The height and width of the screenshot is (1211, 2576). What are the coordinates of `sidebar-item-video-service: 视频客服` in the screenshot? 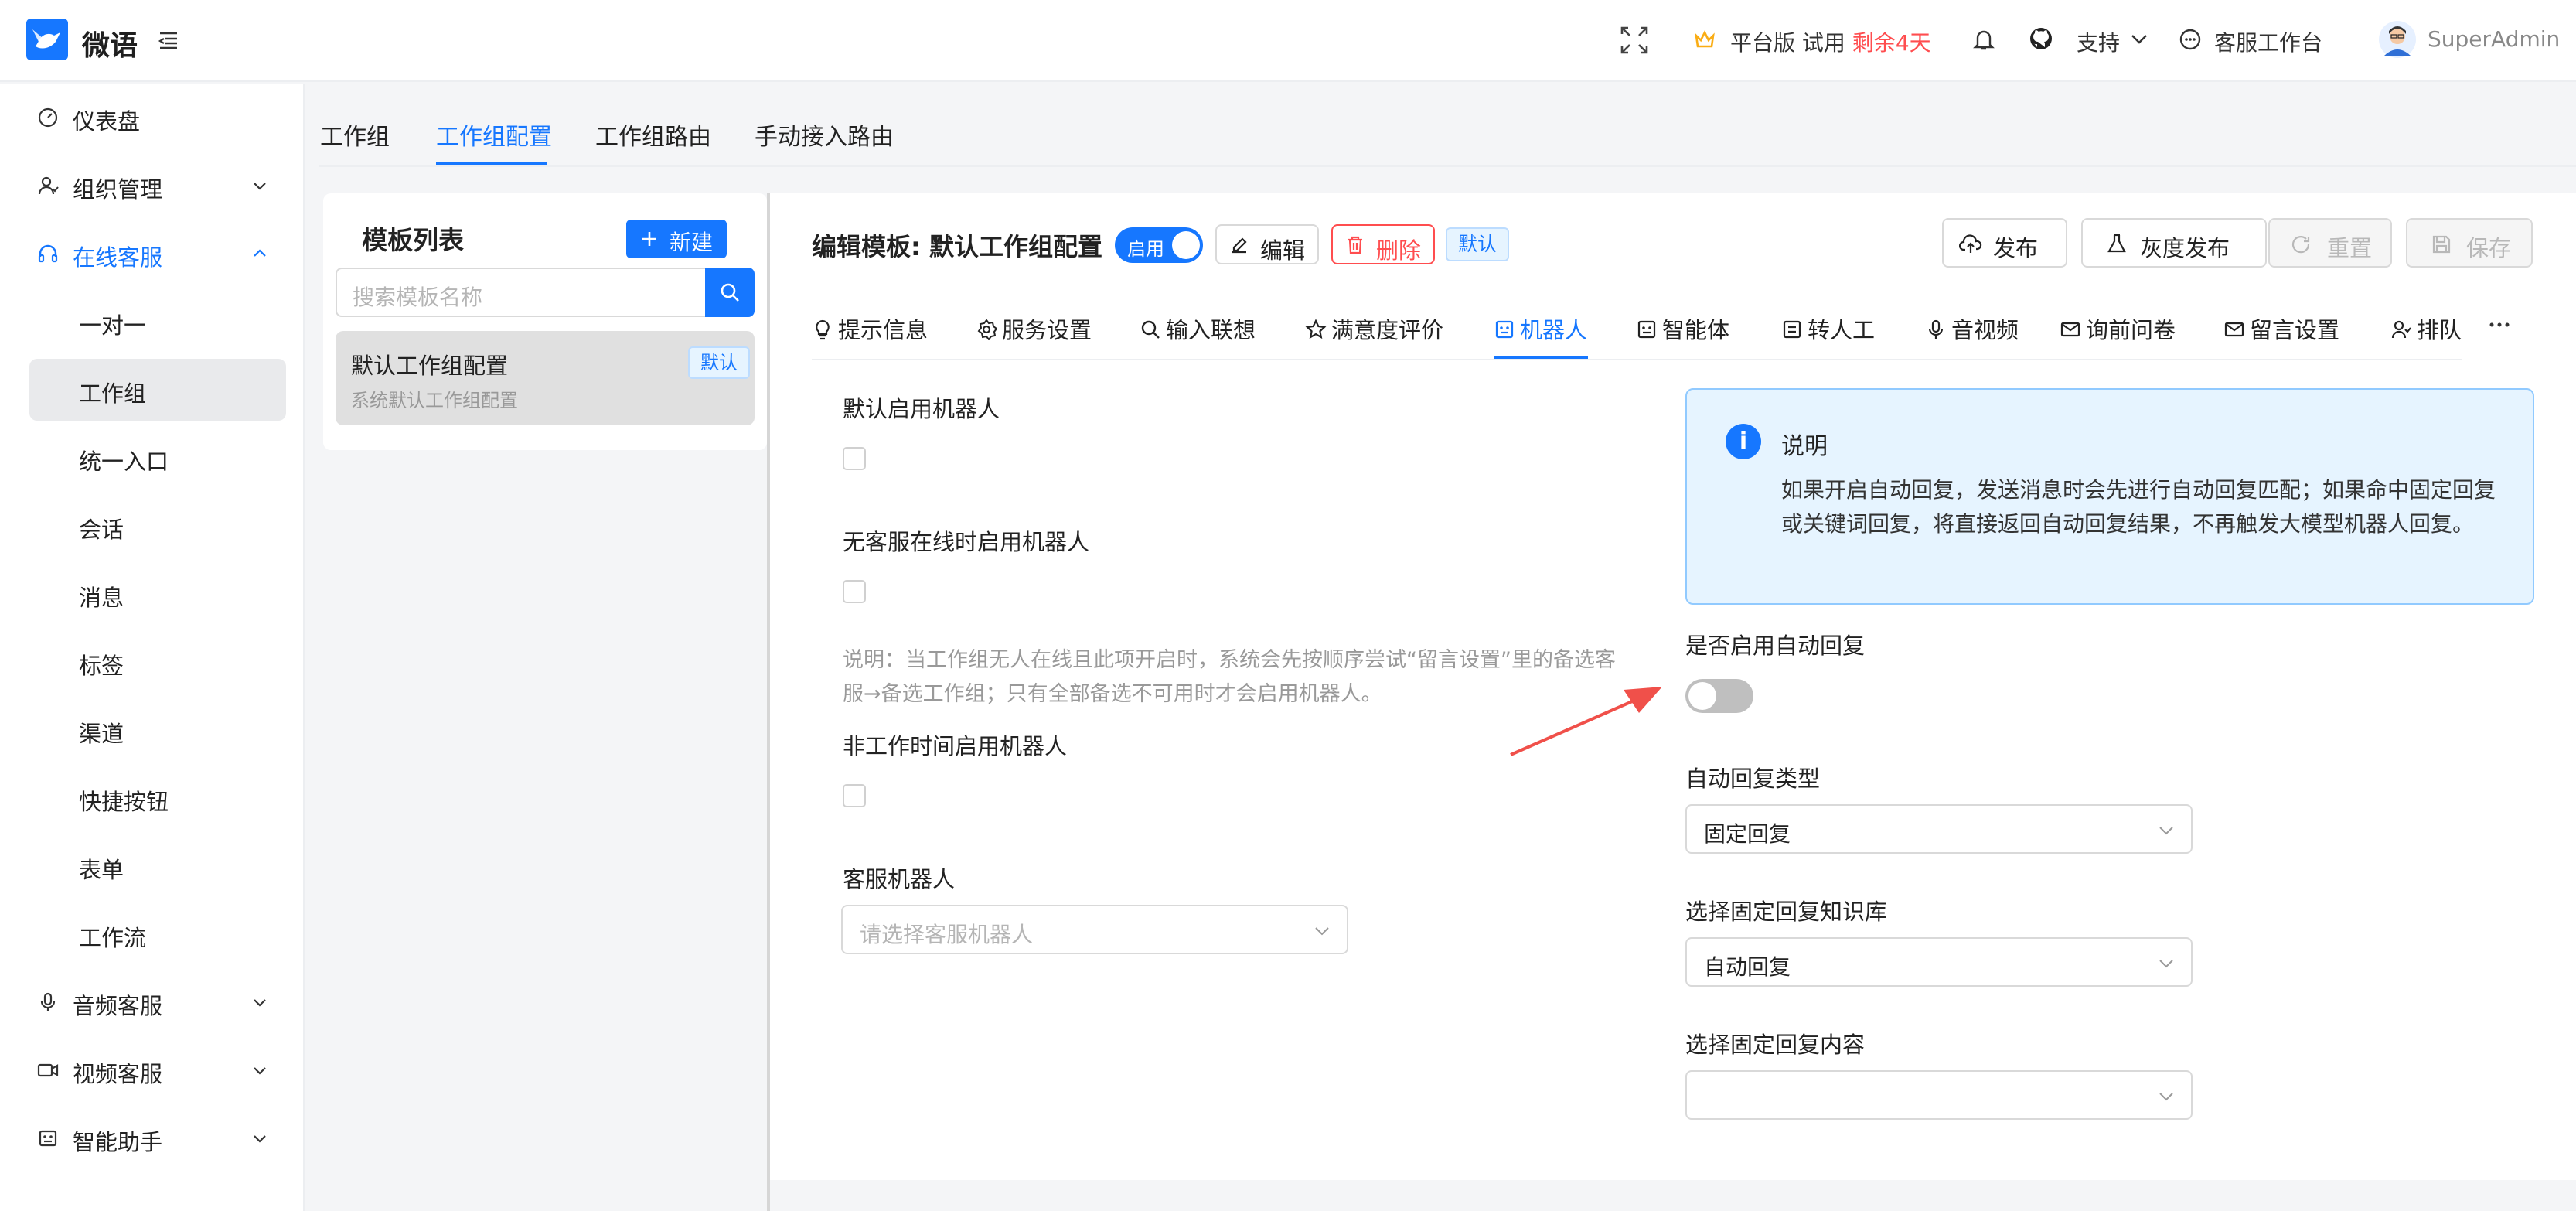 It's located at (157, 1070).